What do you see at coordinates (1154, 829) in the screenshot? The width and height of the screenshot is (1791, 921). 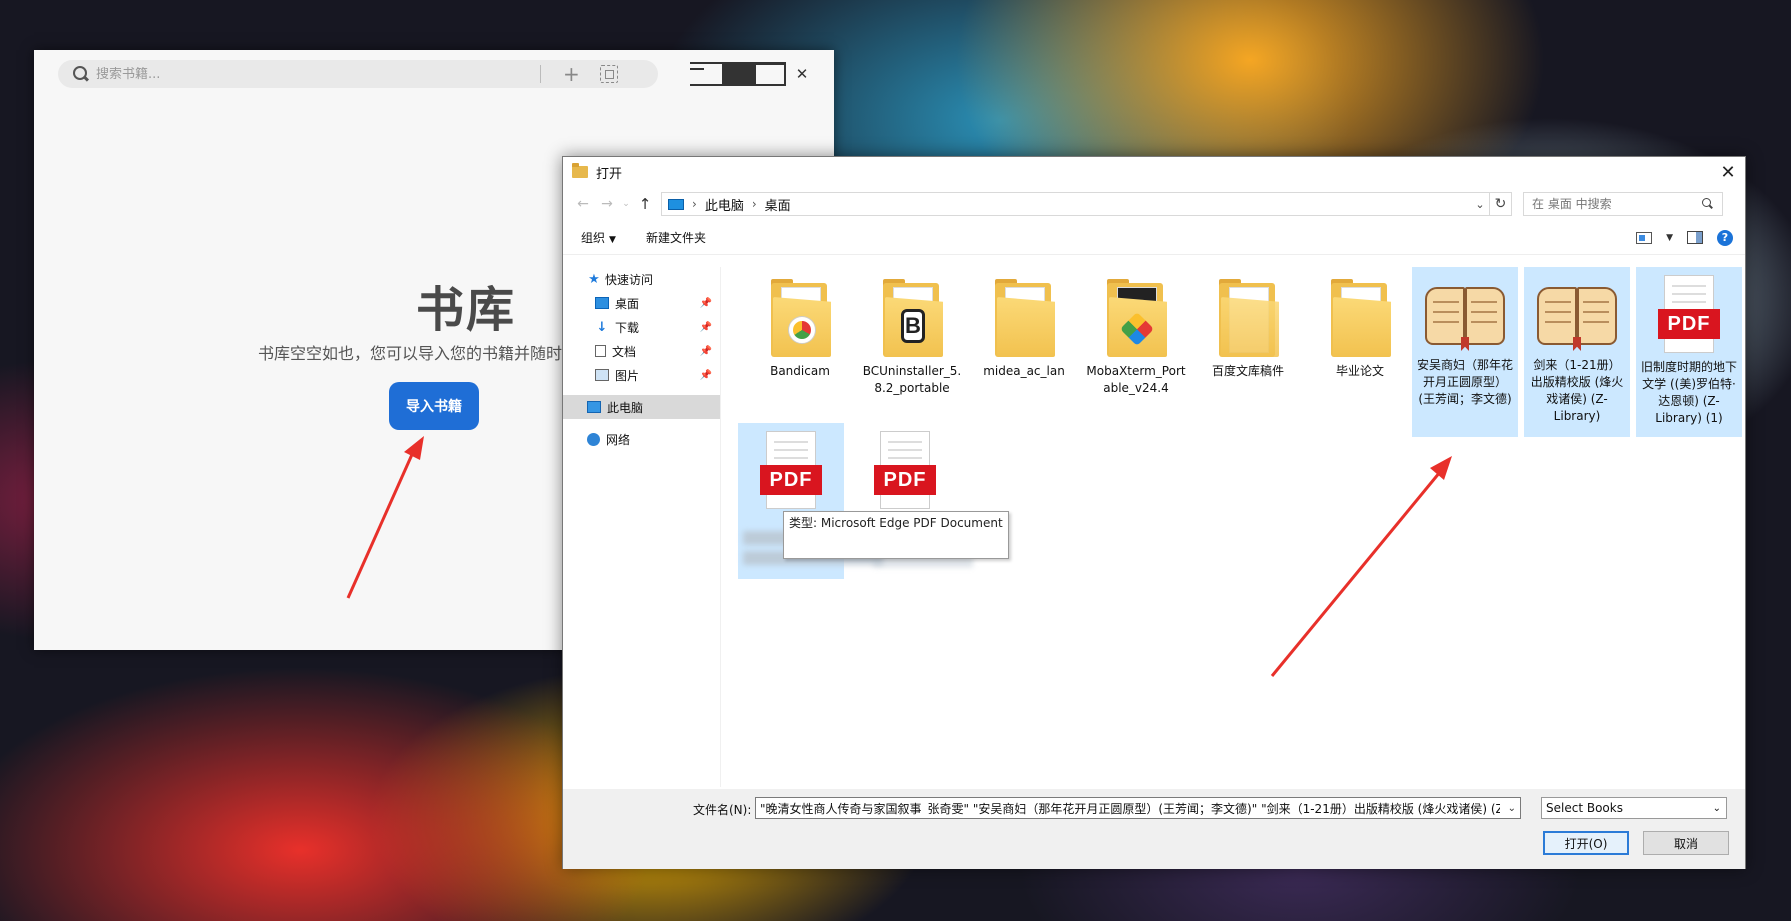 I see `dialog-footer: 文件名(N): ⌄ Select Books ⌄ 打开(O) 取消` at bounding box center [1154, 829].